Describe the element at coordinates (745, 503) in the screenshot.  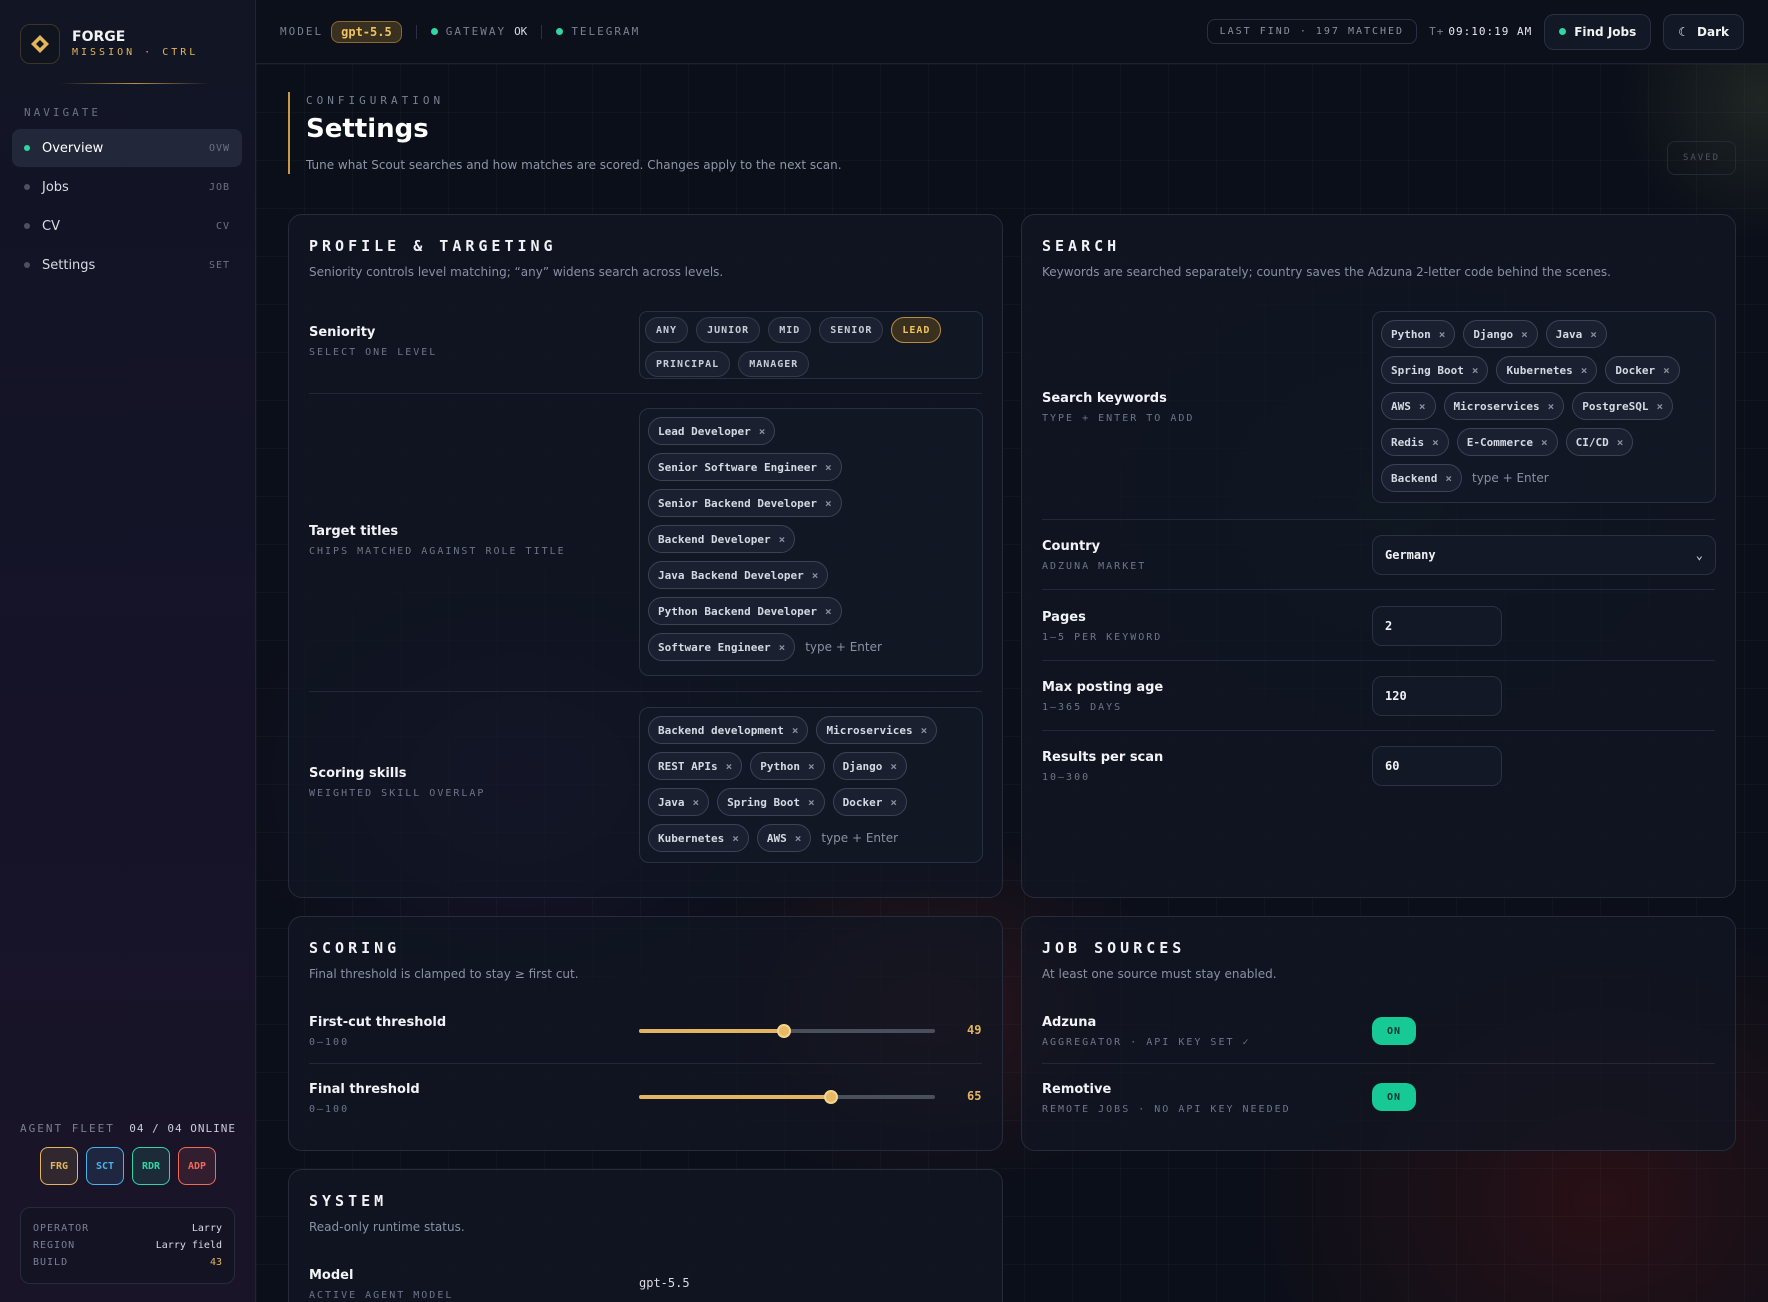
I see `chip: Senior Backend Developer ×` at that location.